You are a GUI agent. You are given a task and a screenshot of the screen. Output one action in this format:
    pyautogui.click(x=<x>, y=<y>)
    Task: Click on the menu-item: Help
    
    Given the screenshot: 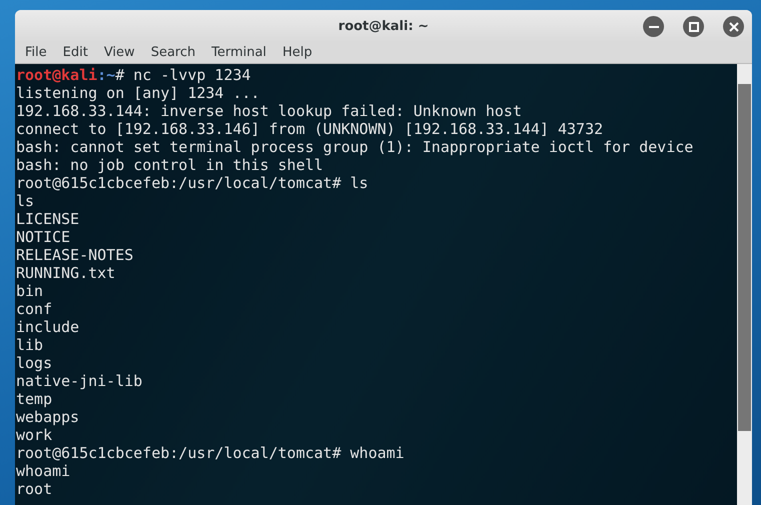 What is the action you would take?
    pyautogui.click(x=297, y=52)
    